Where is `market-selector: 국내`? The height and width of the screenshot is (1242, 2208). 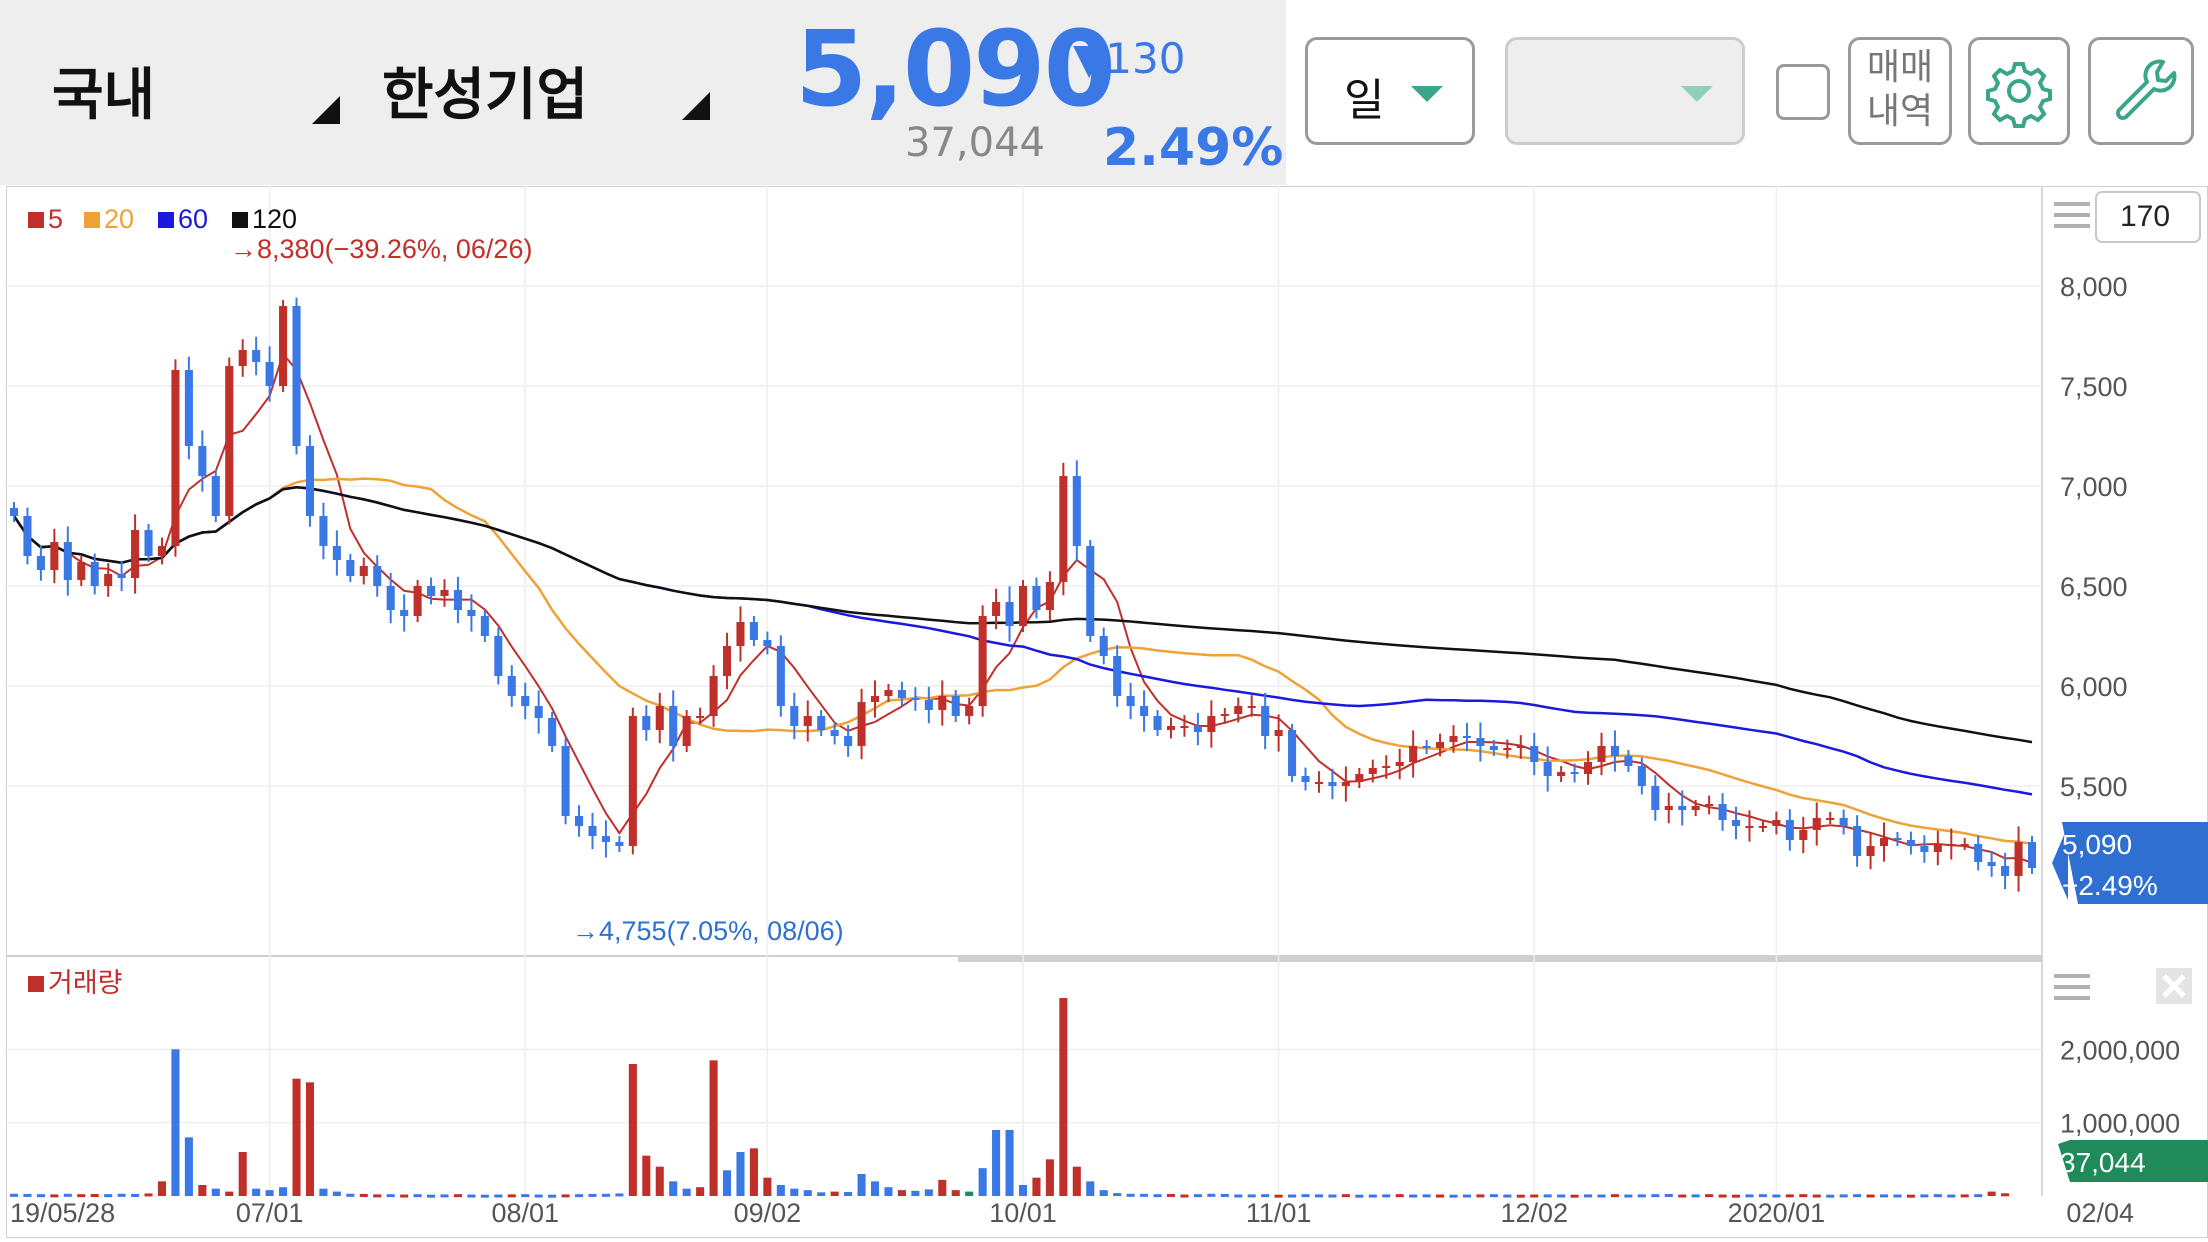
market-selector: 국내 is located at coordinates (103, 90).